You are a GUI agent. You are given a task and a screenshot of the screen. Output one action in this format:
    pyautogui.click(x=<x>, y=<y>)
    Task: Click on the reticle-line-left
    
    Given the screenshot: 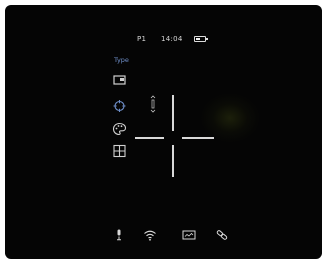 What is the action you would take?
    pyautogui.click(x=149, y=138)
    